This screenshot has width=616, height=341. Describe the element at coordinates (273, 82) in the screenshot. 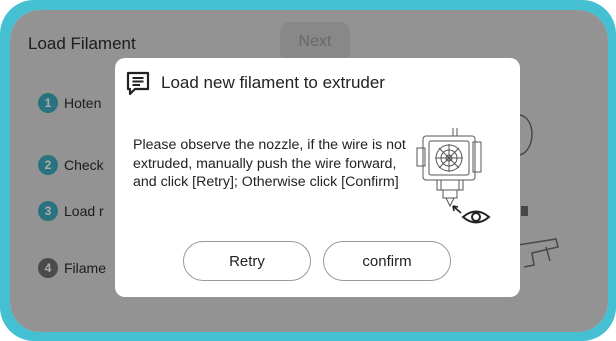

I see `dialog-title: Load new filament to extruder` at that location.